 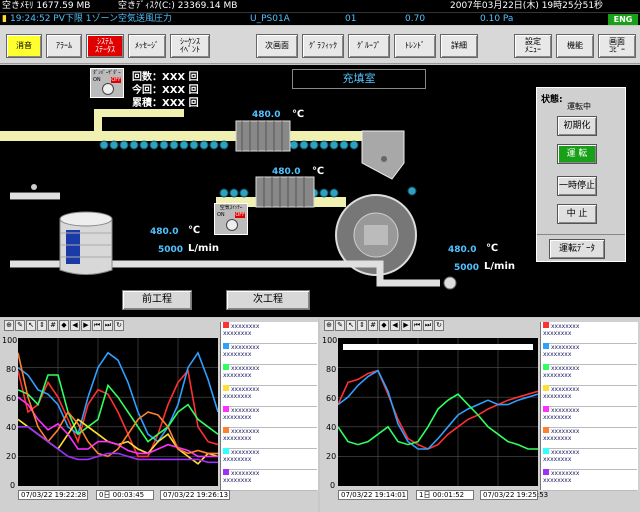 I want to click on tank, so click(x=86, y=243).